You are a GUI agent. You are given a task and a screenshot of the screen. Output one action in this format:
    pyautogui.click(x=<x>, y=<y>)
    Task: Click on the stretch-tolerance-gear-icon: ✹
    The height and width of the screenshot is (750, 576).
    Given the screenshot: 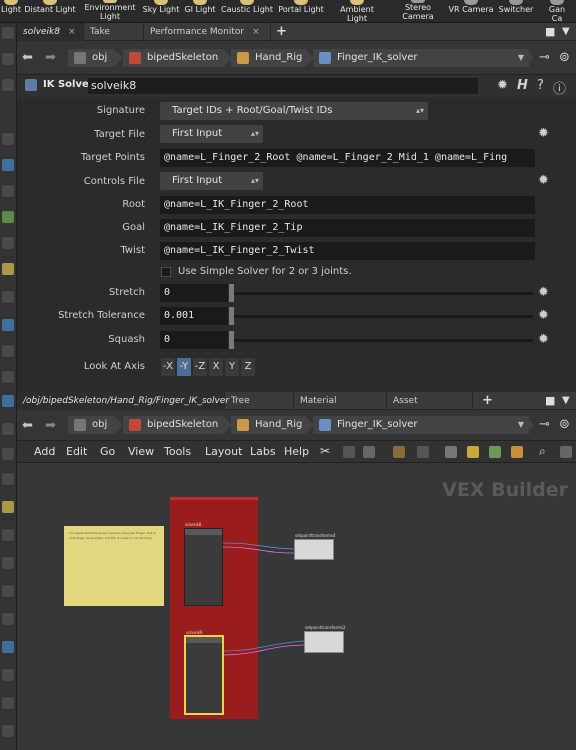 What is the action you would take?
    pyautogui.click(x=543, y=315)
    